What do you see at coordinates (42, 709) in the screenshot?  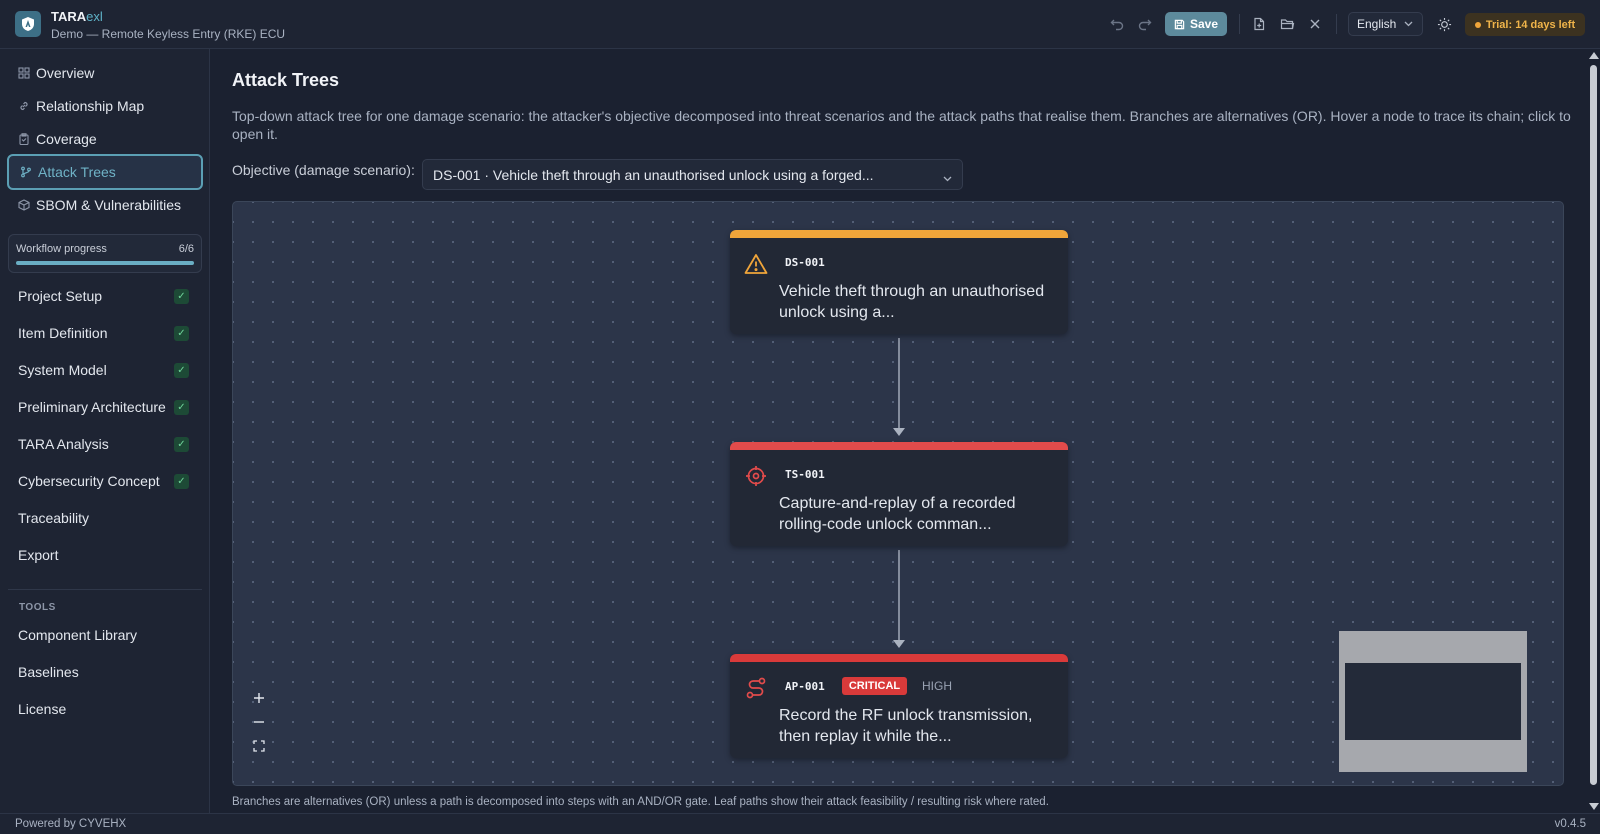 I see `tool-label: License` at bounding box center [42, 709].